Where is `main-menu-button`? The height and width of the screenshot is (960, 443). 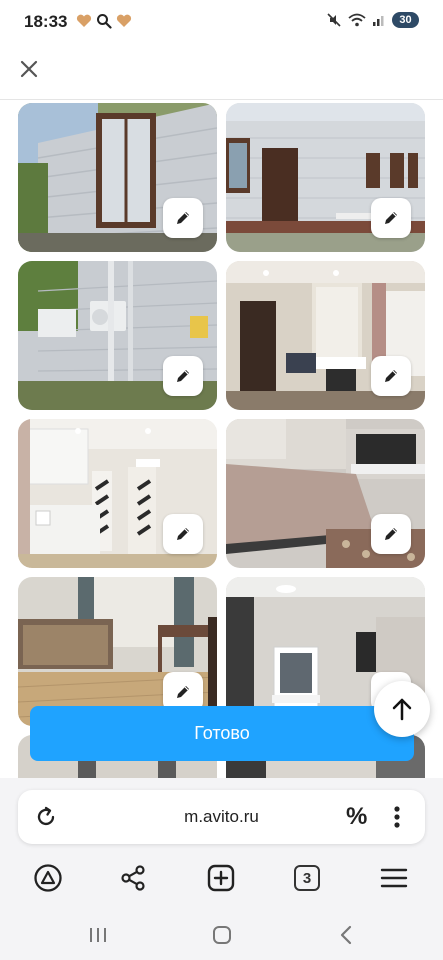 main-menu-button is located at coordinates (394, 878).